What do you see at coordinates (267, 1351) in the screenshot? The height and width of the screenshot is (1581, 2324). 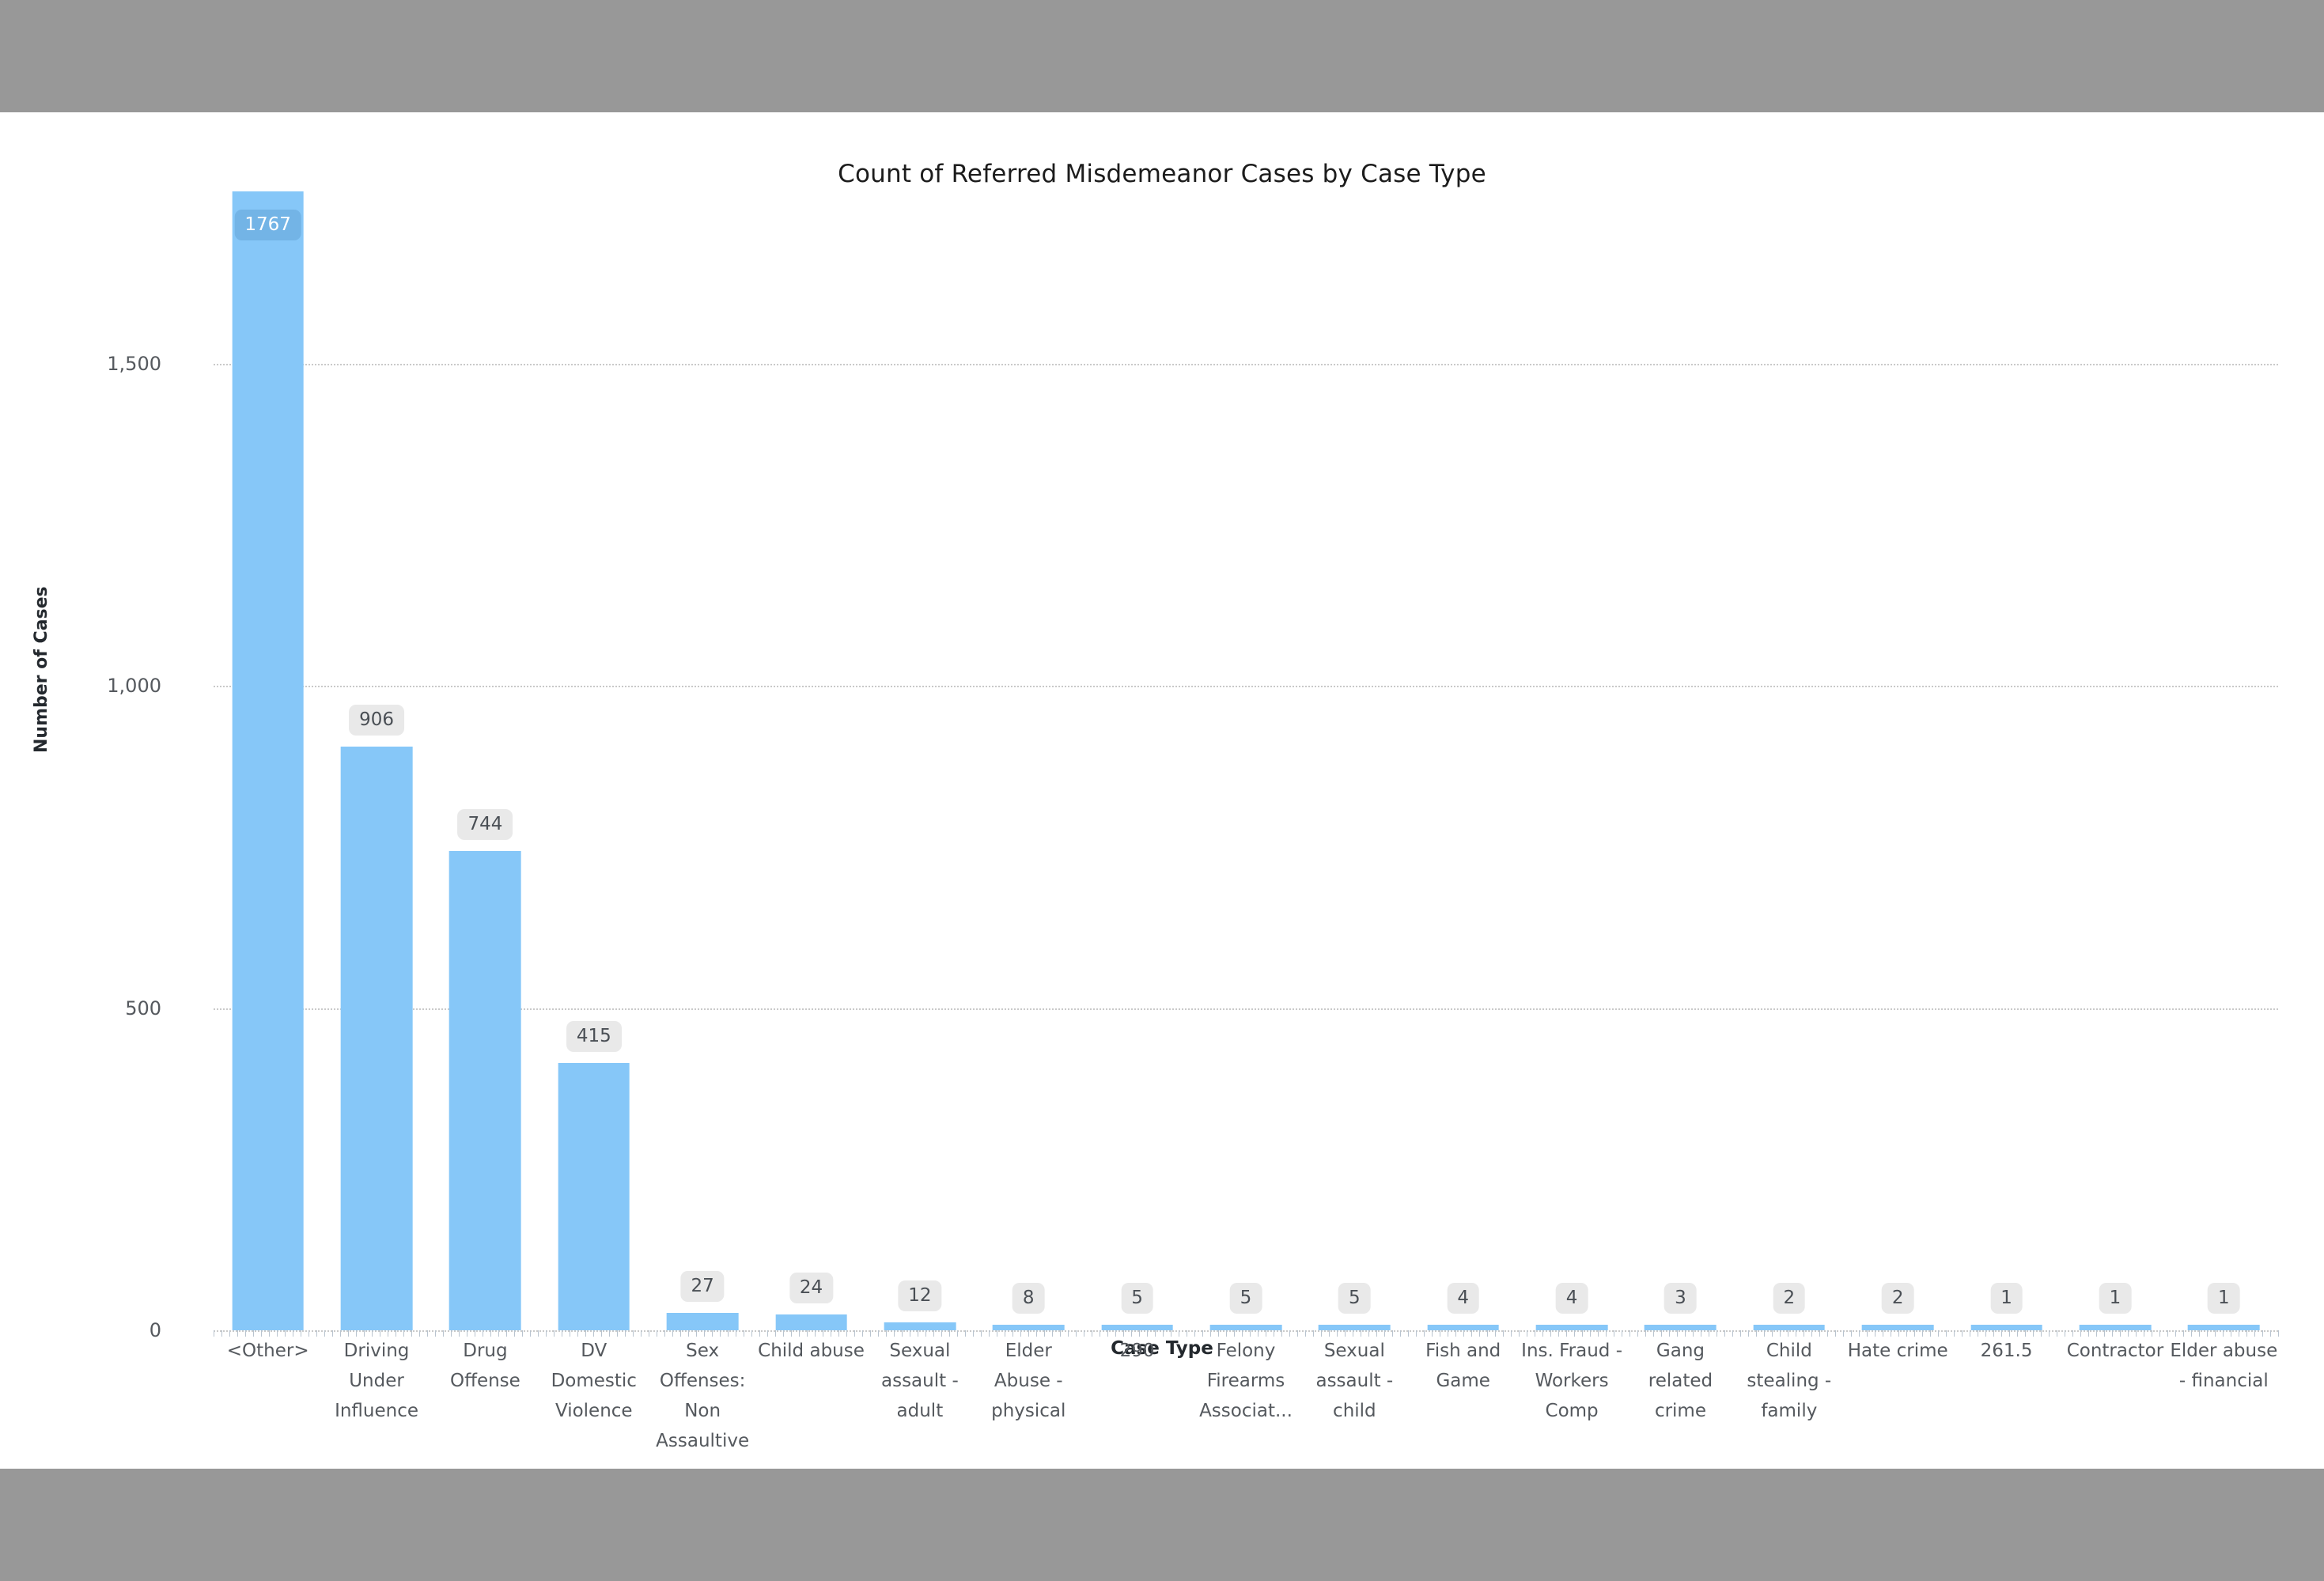 I see `x-axis-tick-label: <Other>` at bounding box center [267, 1351].